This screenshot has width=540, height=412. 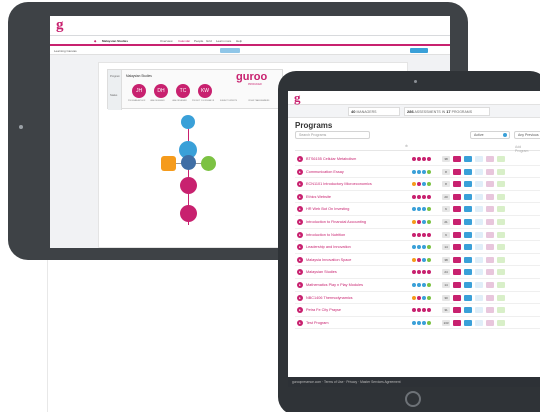 I want to click on table-row: ▸ Leadership and Innovation 14, so click(x=417, y=247).